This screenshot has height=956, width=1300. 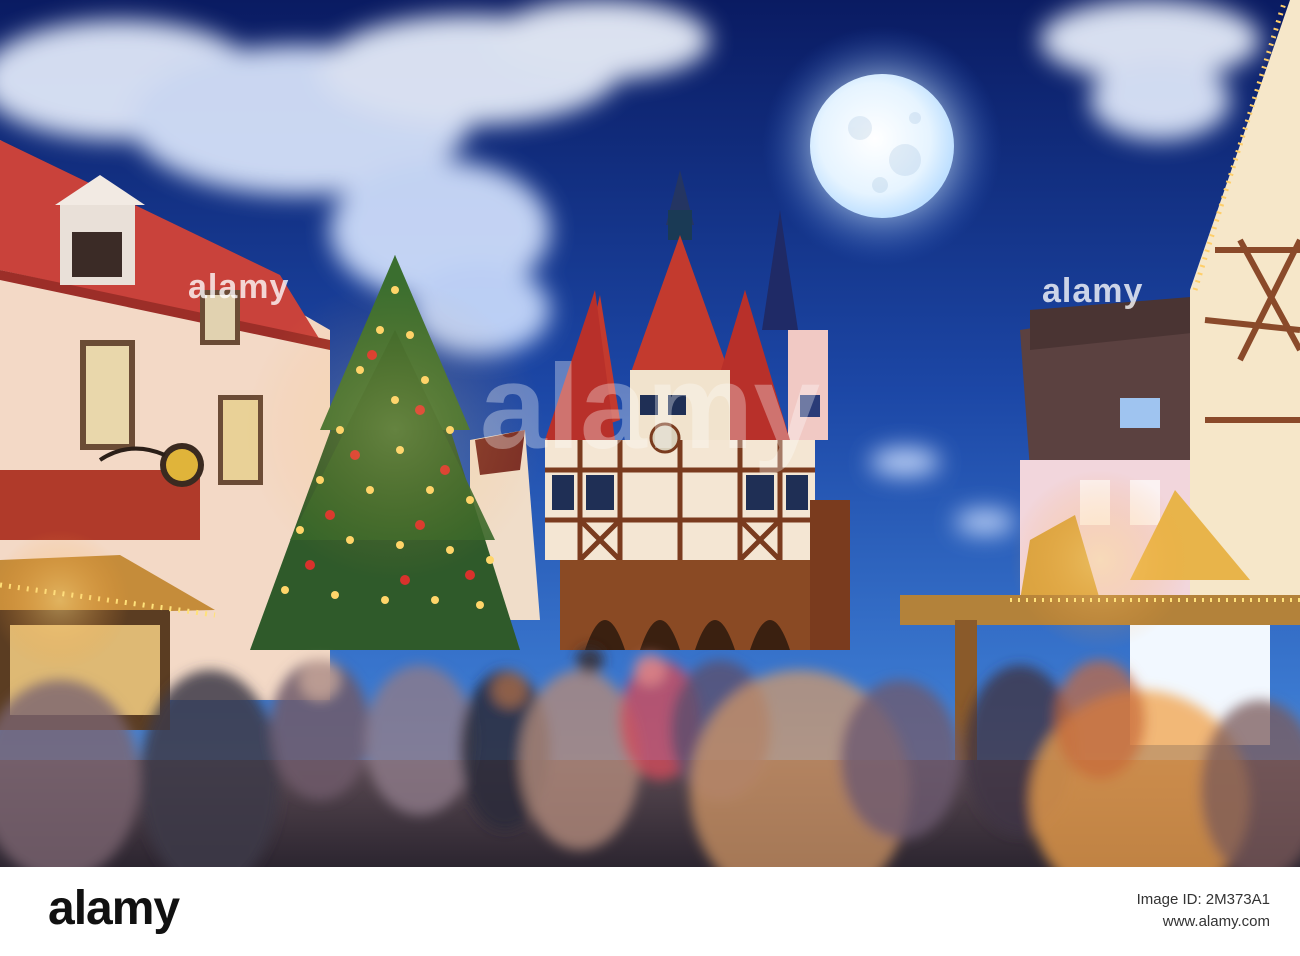 What do you see at coordinates (650, 911) in the screenshot?
I see `footer-bar: alamy Image ID: 2M373A1 www.alamy.com` at bounding box center [650, 911].